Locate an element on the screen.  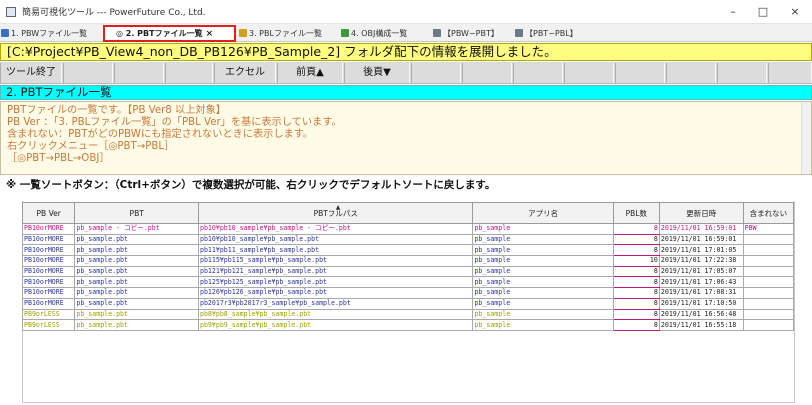
cell-updated: 2019/11/01 16:55:18 is located at coordinates (701, 325).